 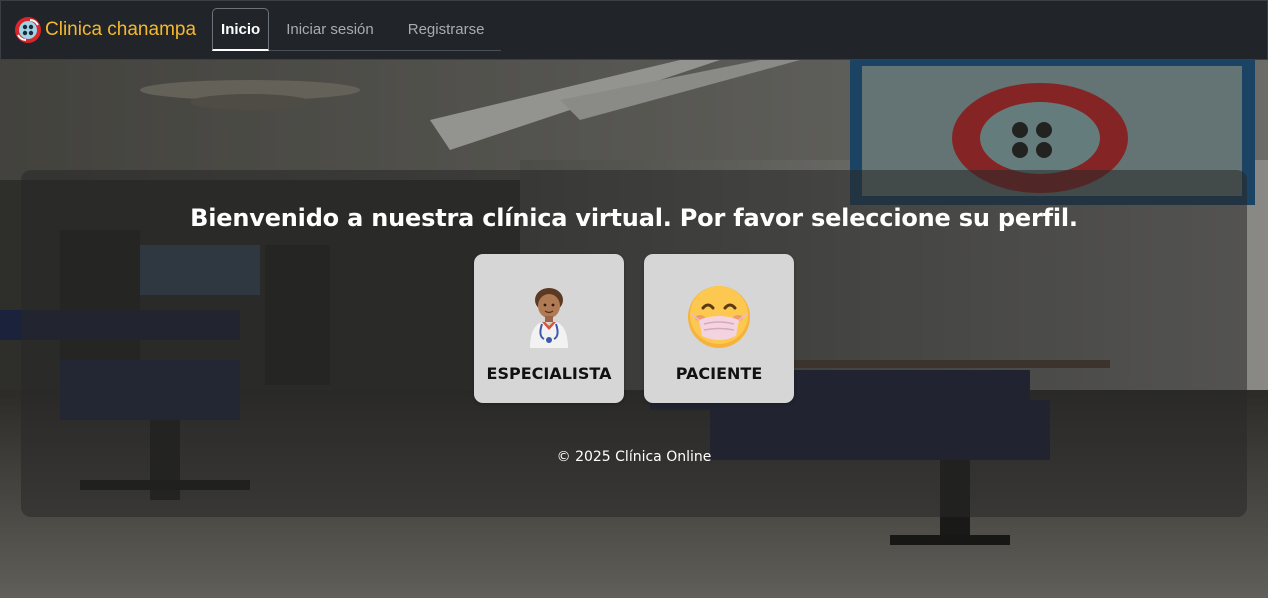 What do you see at coordinates (719, 373) in the screenshot?
I see `paciente-label: PACIENTE` at bounding box center [719, 373].